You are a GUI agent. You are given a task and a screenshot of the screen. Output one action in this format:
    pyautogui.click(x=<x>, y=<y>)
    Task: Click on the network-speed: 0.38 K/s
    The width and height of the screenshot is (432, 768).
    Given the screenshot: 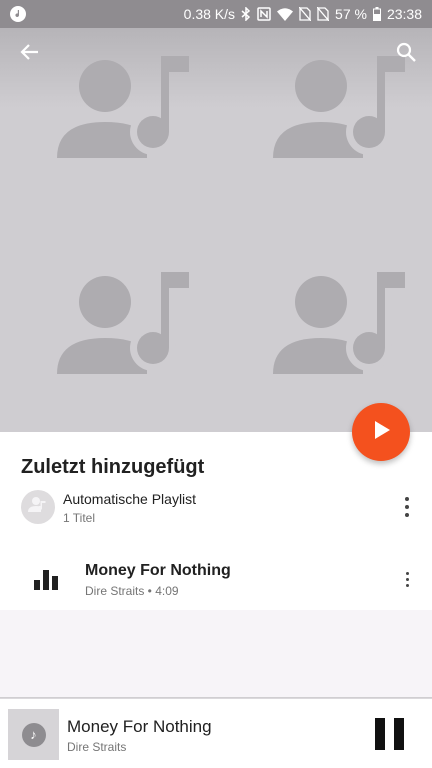 What is the action you would take?
    pyautogui.click(x=209, y=14)
    